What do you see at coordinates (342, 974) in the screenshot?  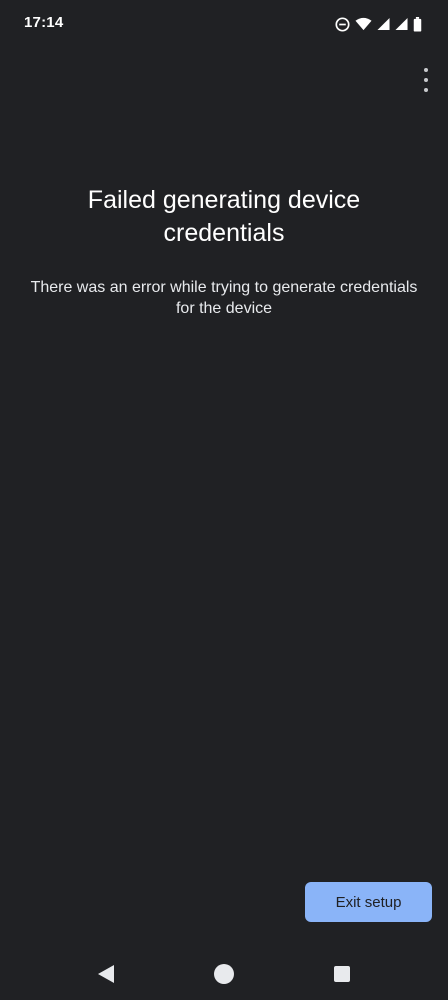 I see `recents-icon` at bounding box center [342, 974].